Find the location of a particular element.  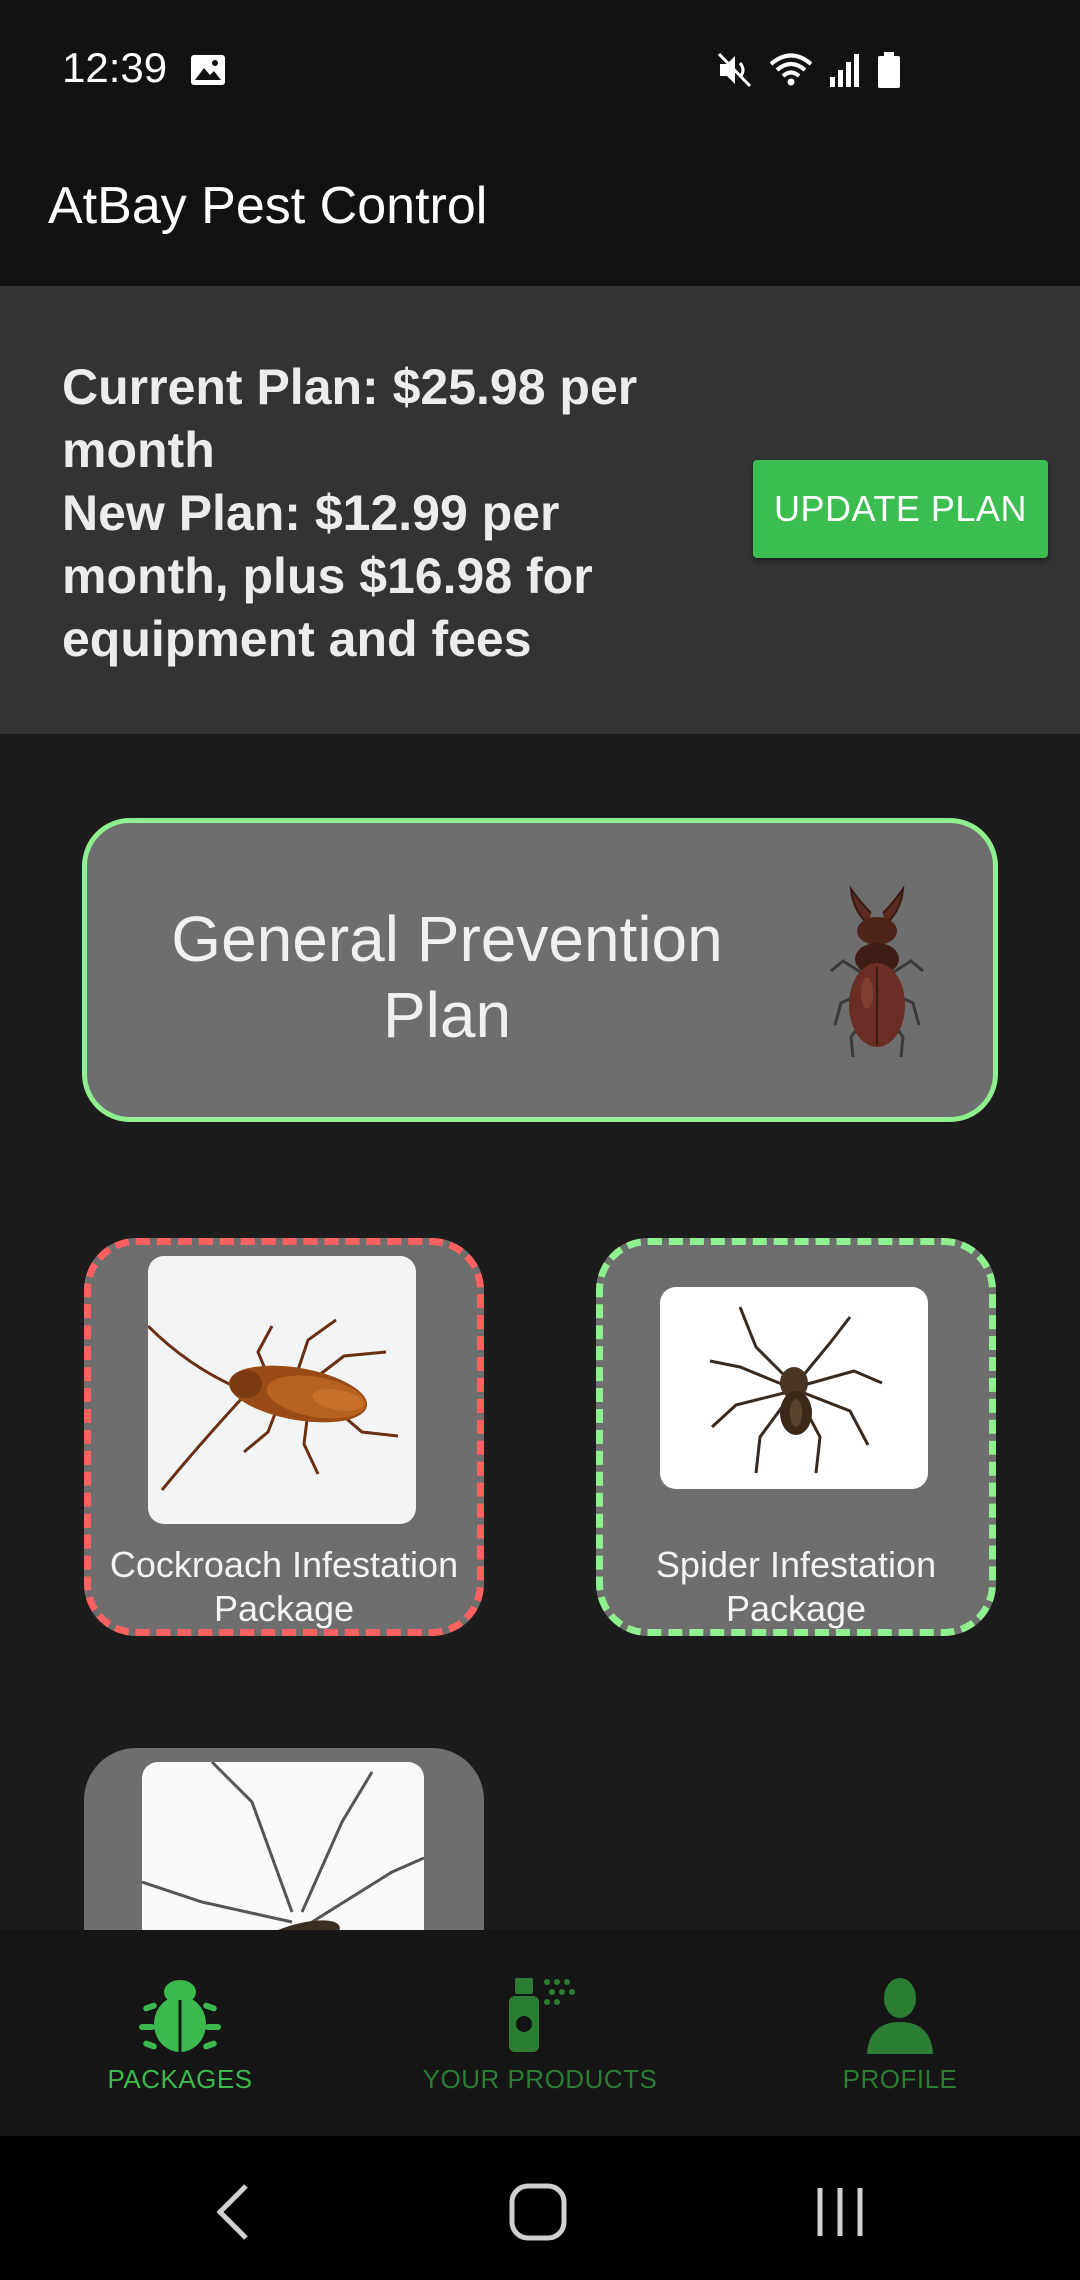

cockroach-illustration is located at coordinates (273, 1404).